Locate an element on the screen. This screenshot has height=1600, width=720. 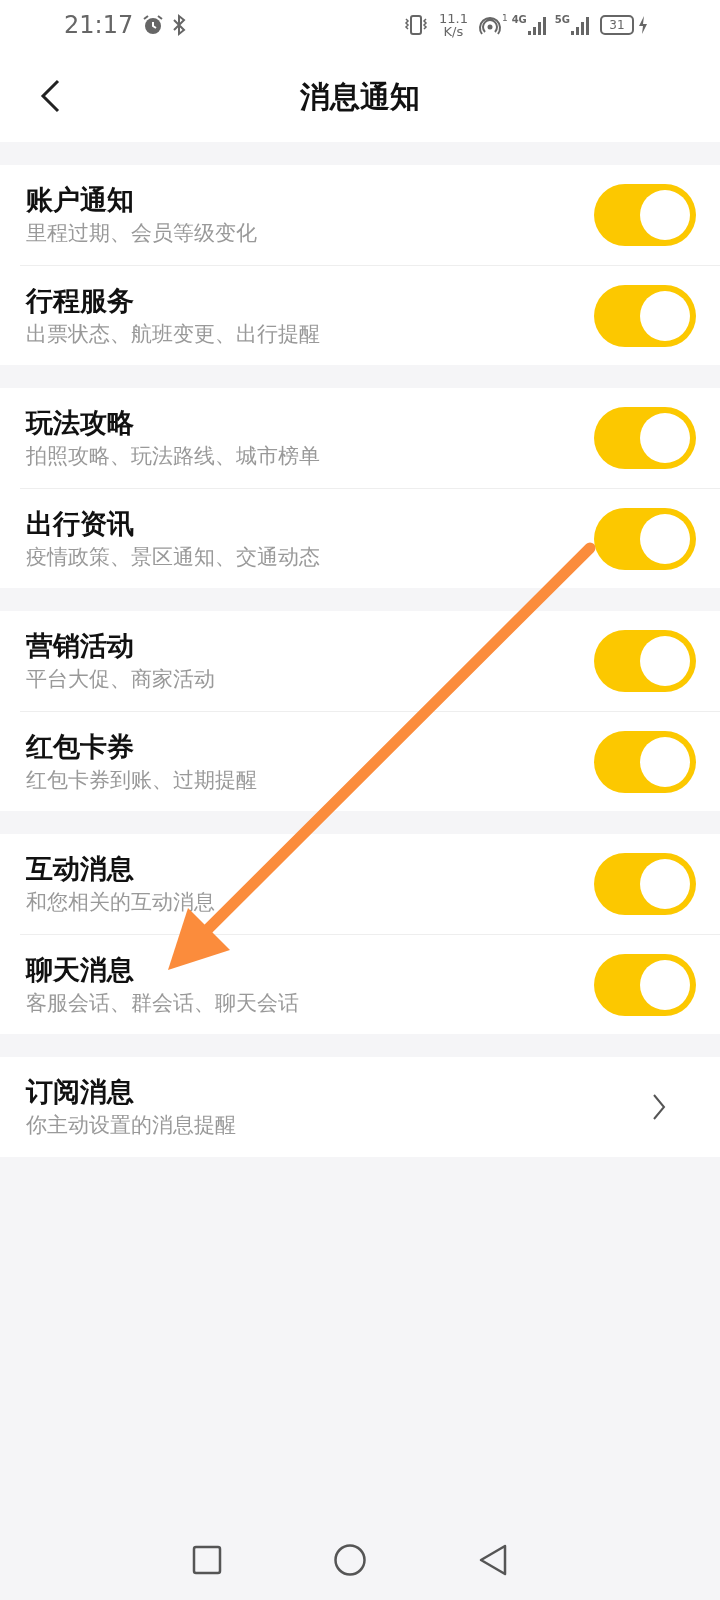
setting-title: 账户通知 is located at coordinates (80, 200).